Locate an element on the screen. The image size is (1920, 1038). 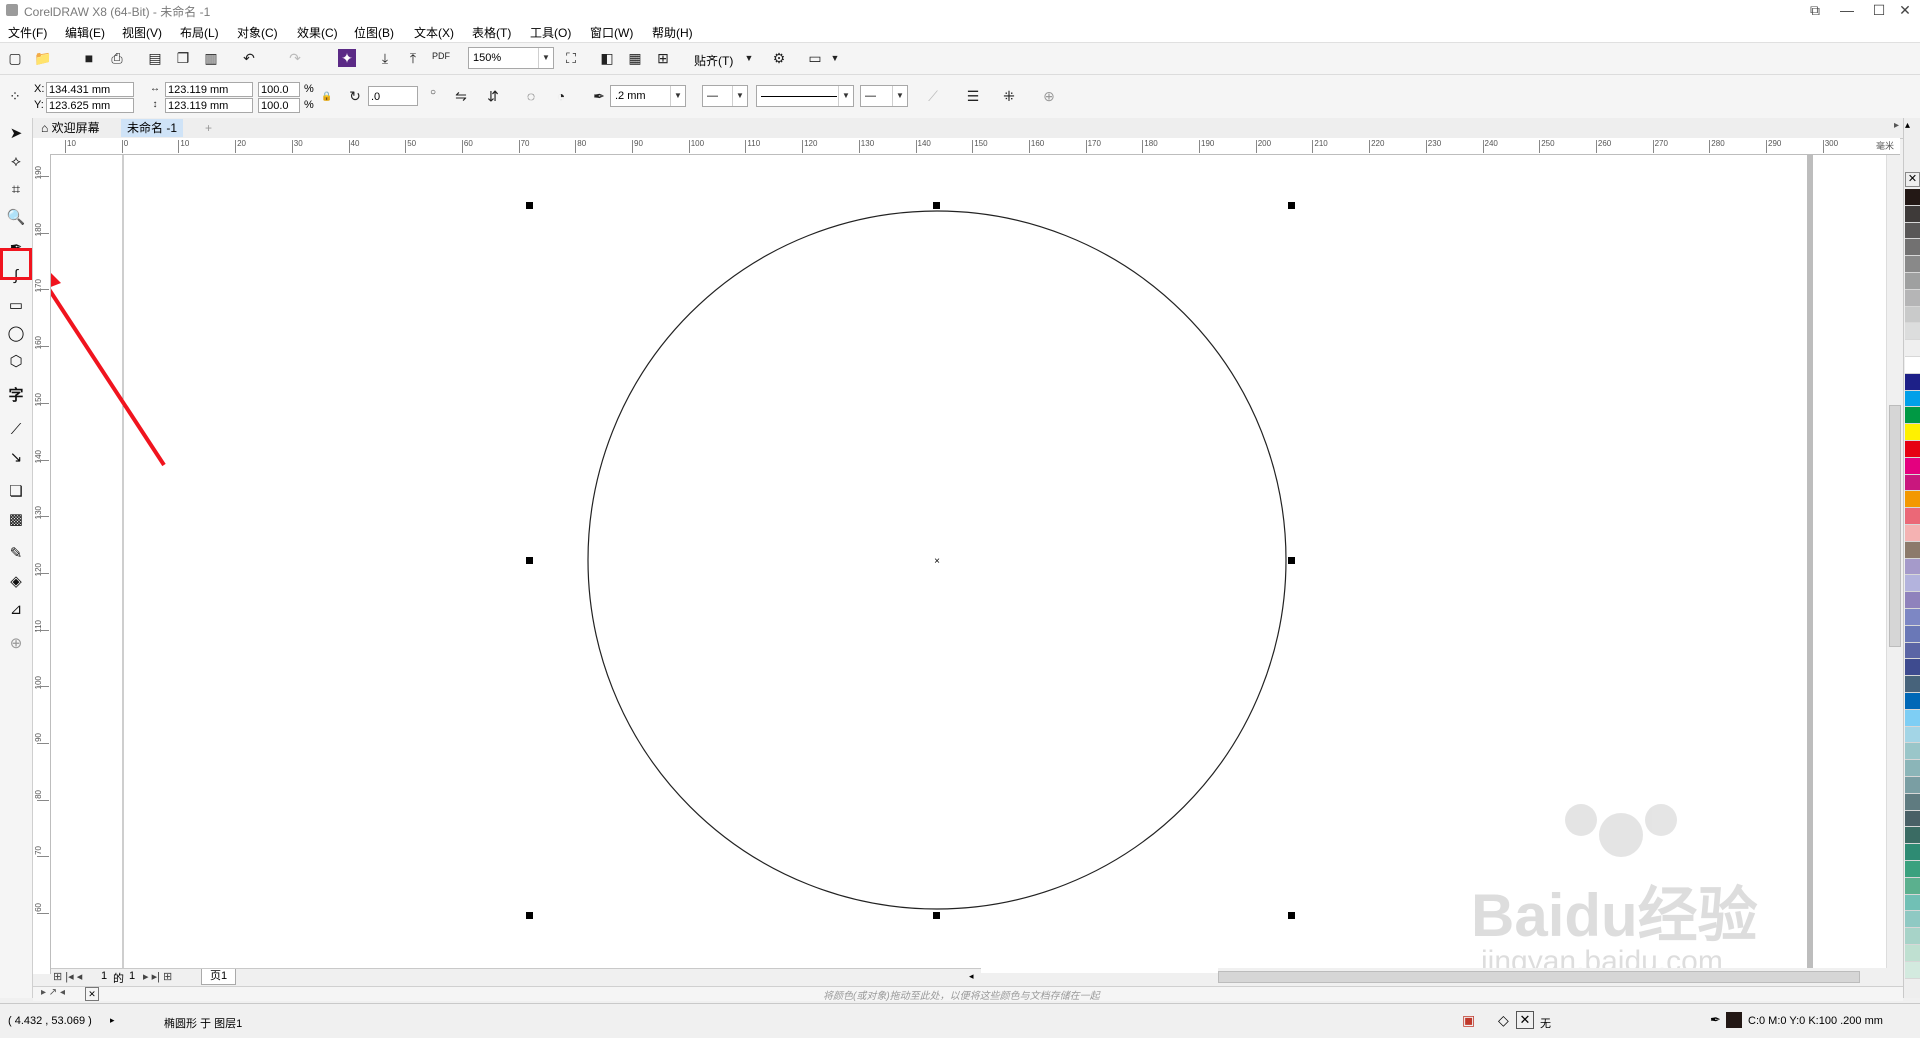
color-proof-icon: ▣ is located at coordinates (1468, 1020).